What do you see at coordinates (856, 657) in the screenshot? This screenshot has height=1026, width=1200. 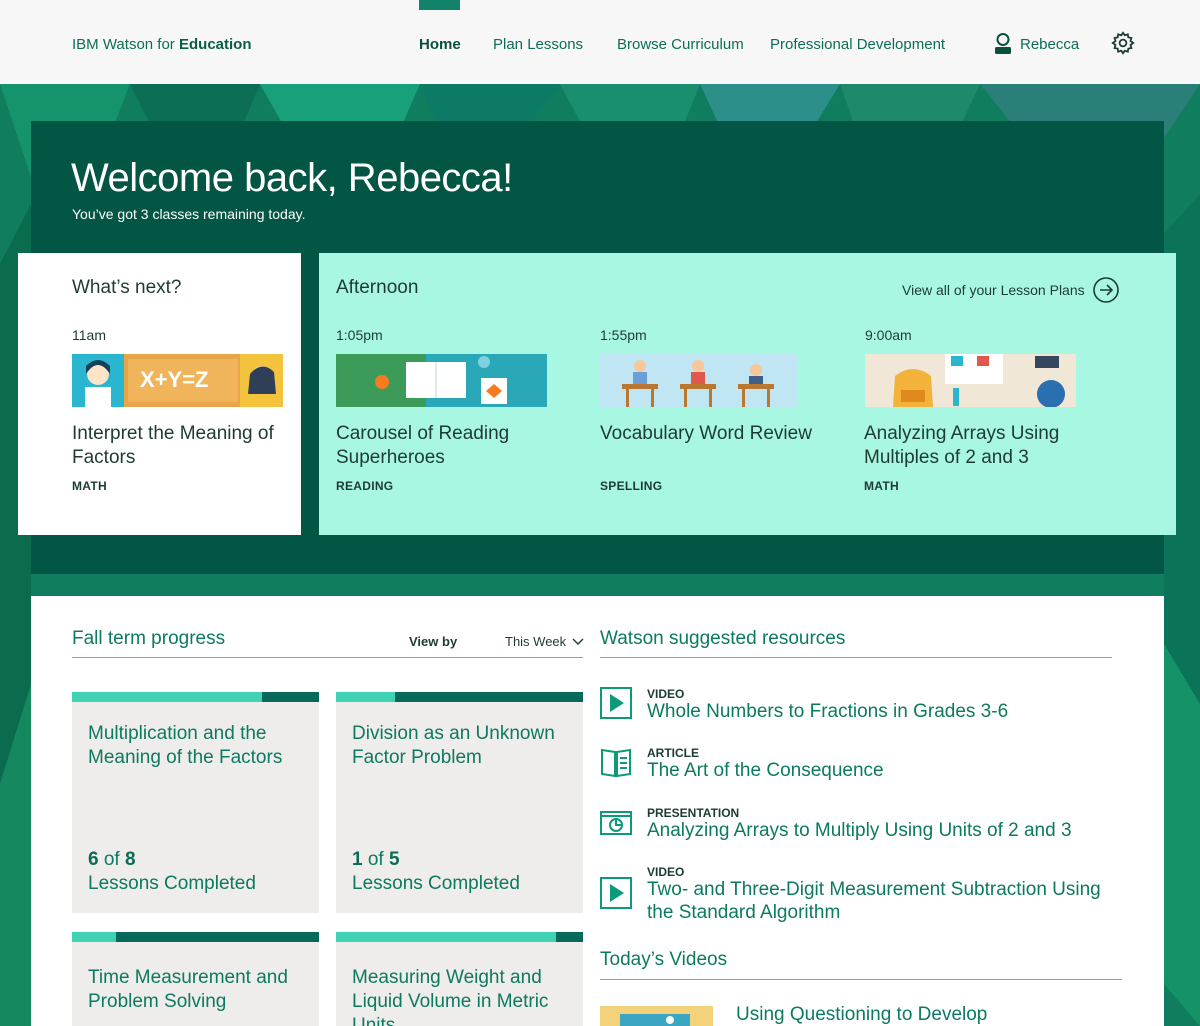 I see `resources-divider` at bounding box center [856, 657].